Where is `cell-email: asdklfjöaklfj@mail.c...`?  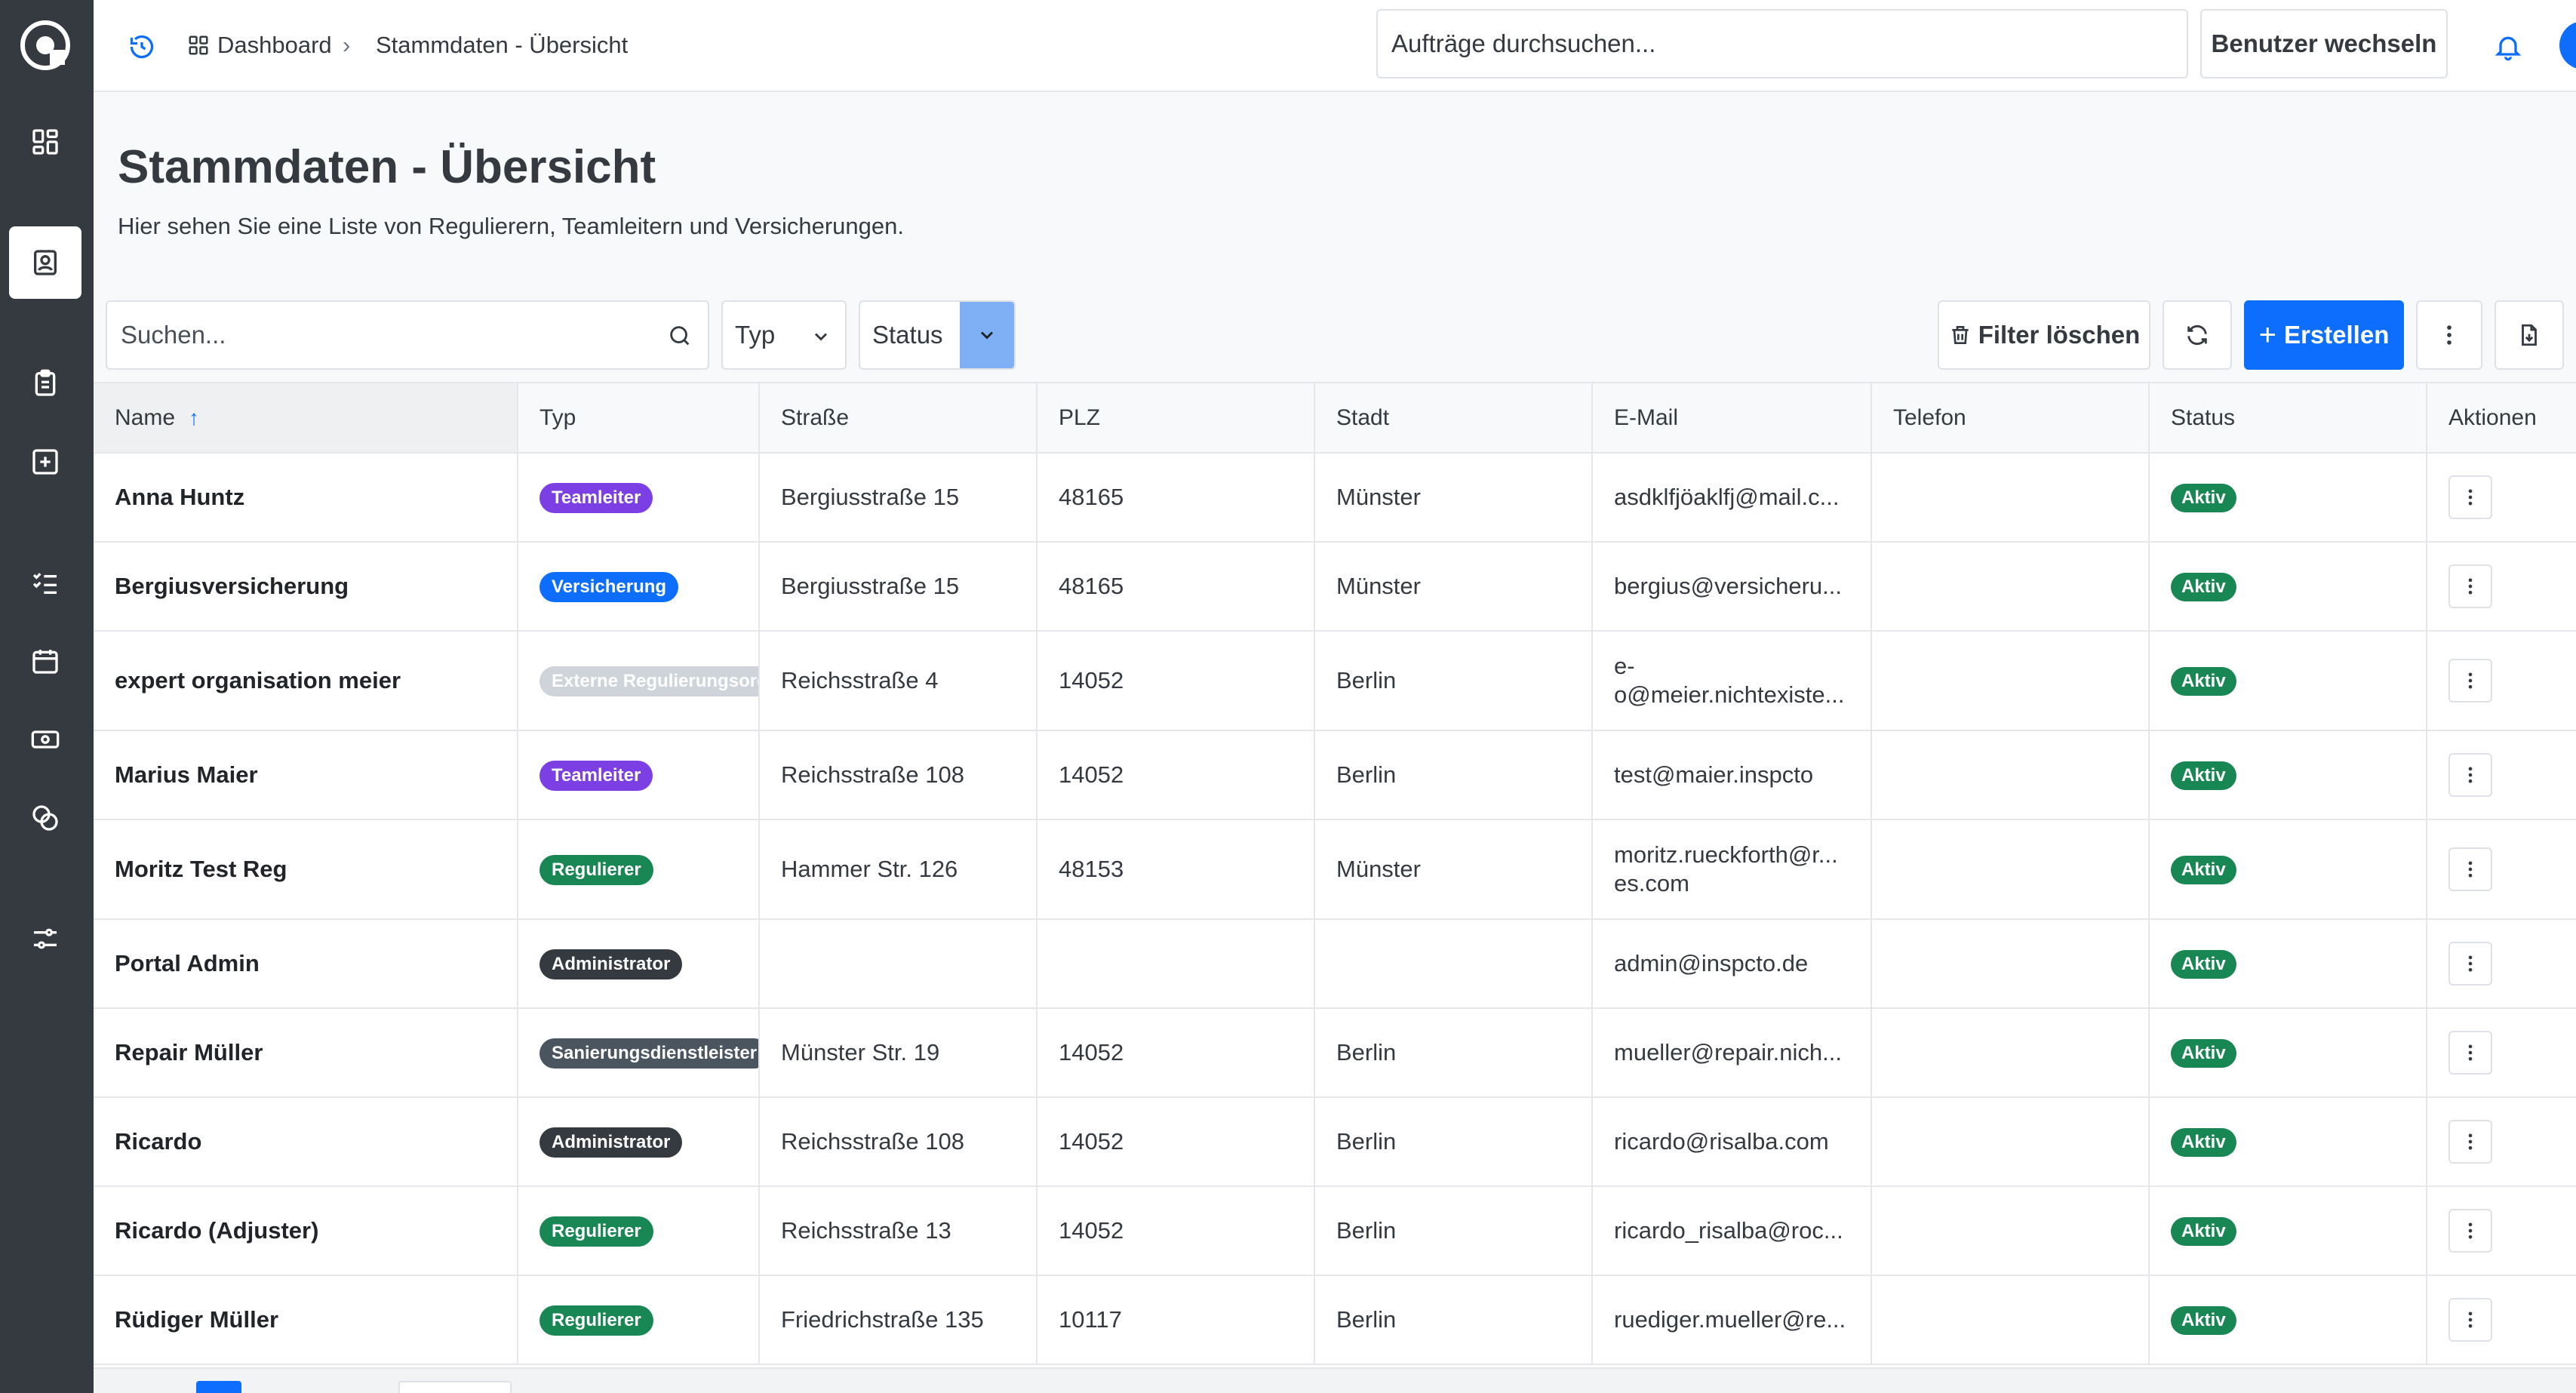 cell-email: asdklfjöaklfj@mail.c... is located at coordinates (1732, 498).